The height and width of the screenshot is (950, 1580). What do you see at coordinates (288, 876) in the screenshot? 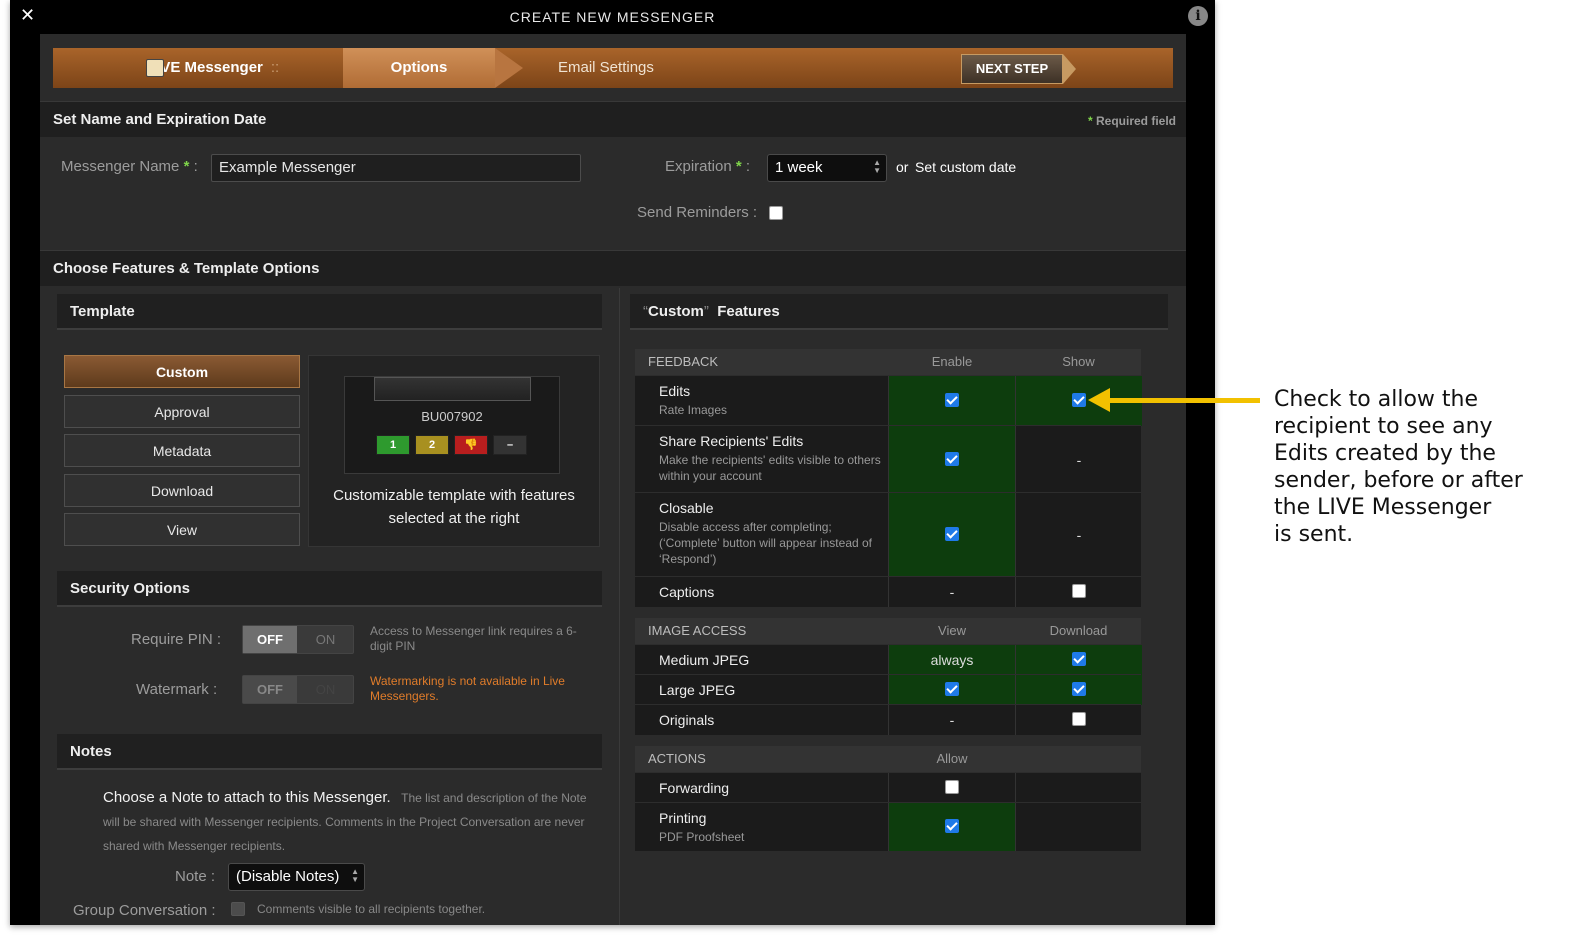
I see `note-value: (Disable Notes)` at bounding box center [288, 876].